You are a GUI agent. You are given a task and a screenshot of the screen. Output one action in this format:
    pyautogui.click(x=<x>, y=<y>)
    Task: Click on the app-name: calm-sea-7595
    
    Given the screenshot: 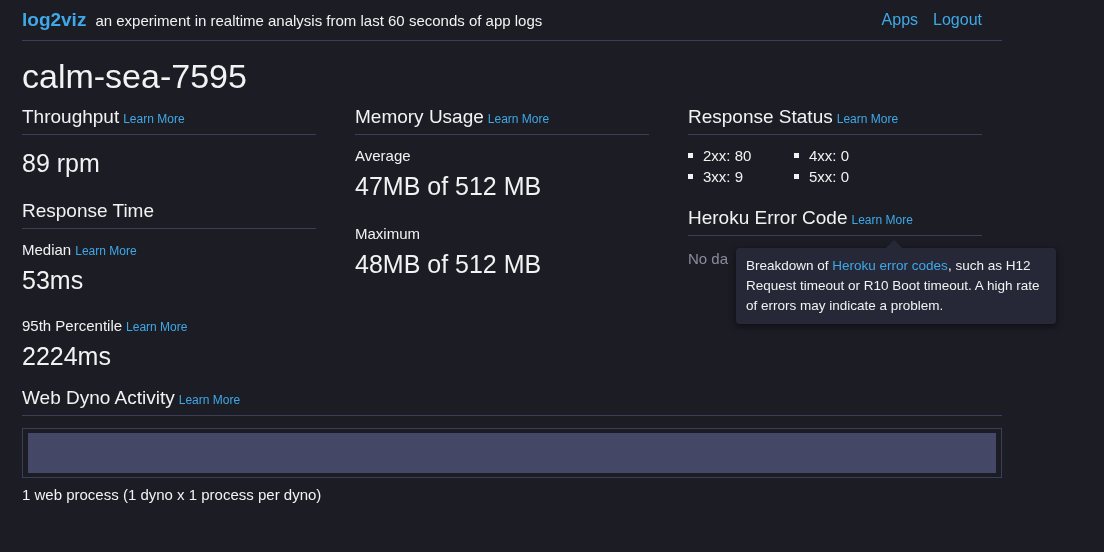 What is the action you would take?
    pyautogui.click(x=135, y=76)
    